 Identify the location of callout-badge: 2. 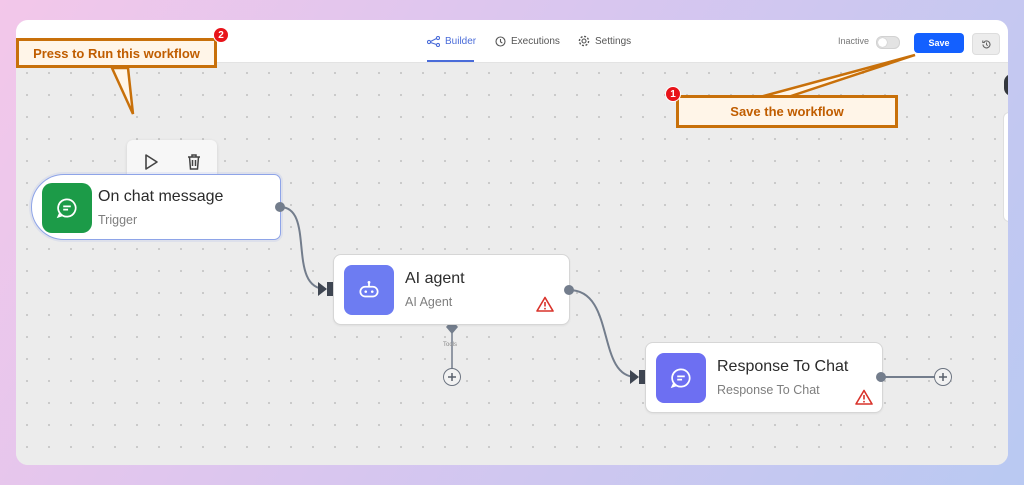
(221, 35).